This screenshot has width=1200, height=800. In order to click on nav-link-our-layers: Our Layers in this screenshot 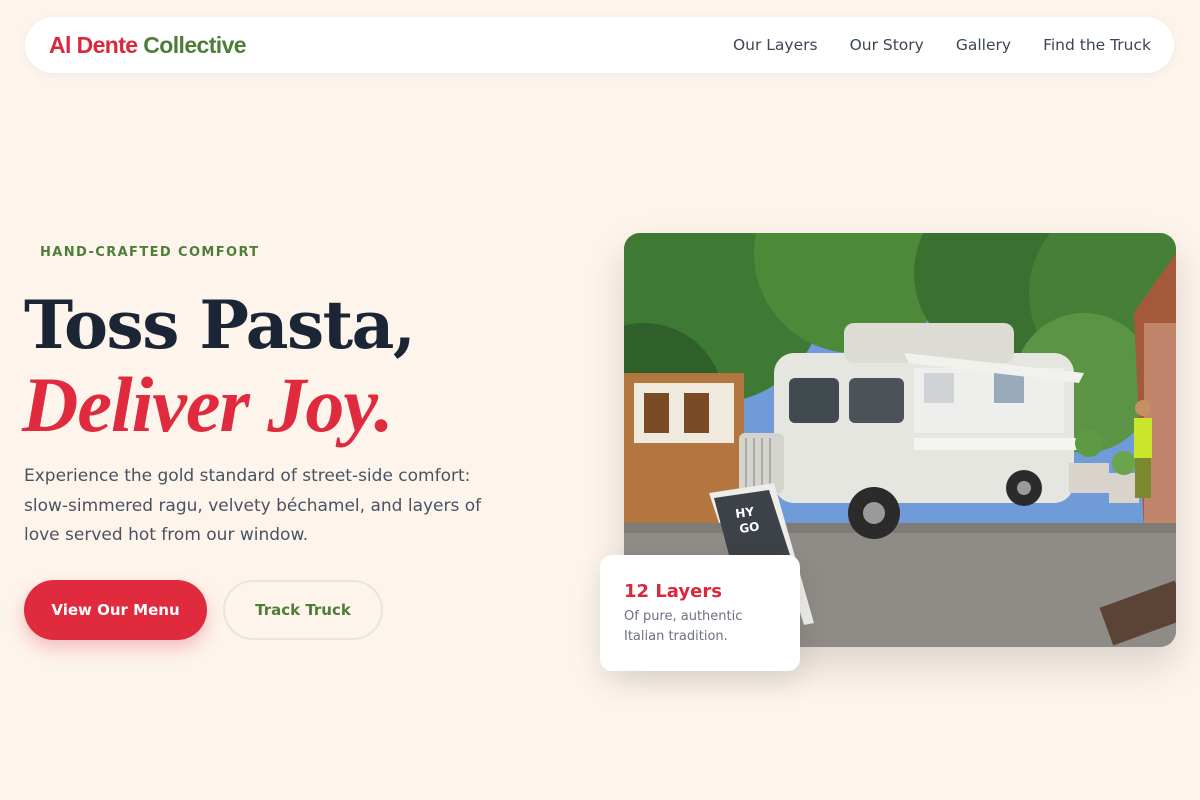, I will do `click(775, 45)`.